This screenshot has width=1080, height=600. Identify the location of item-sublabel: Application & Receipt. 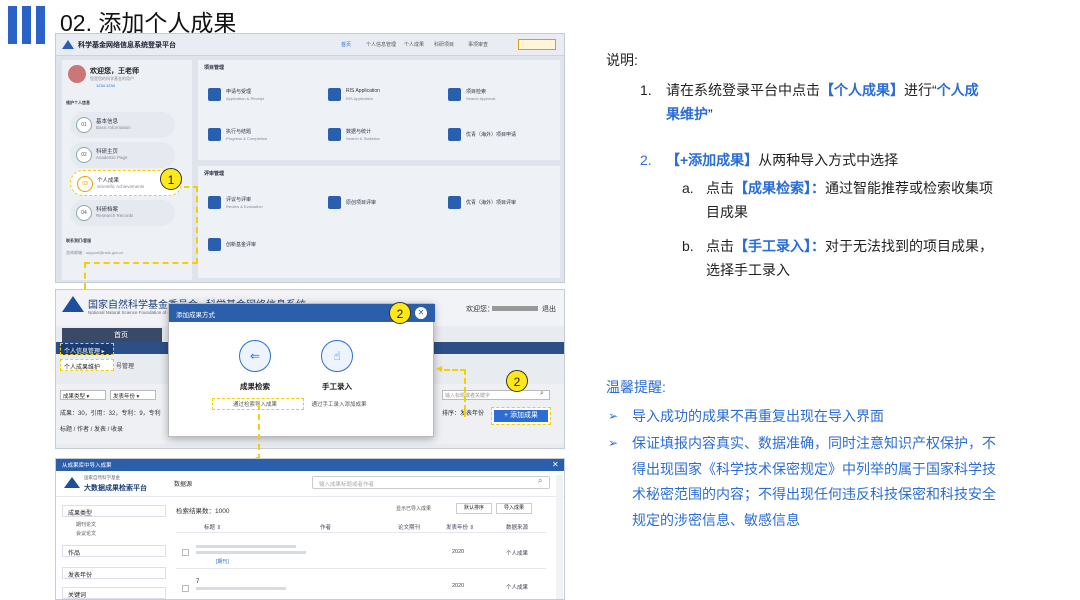
(245, 98).